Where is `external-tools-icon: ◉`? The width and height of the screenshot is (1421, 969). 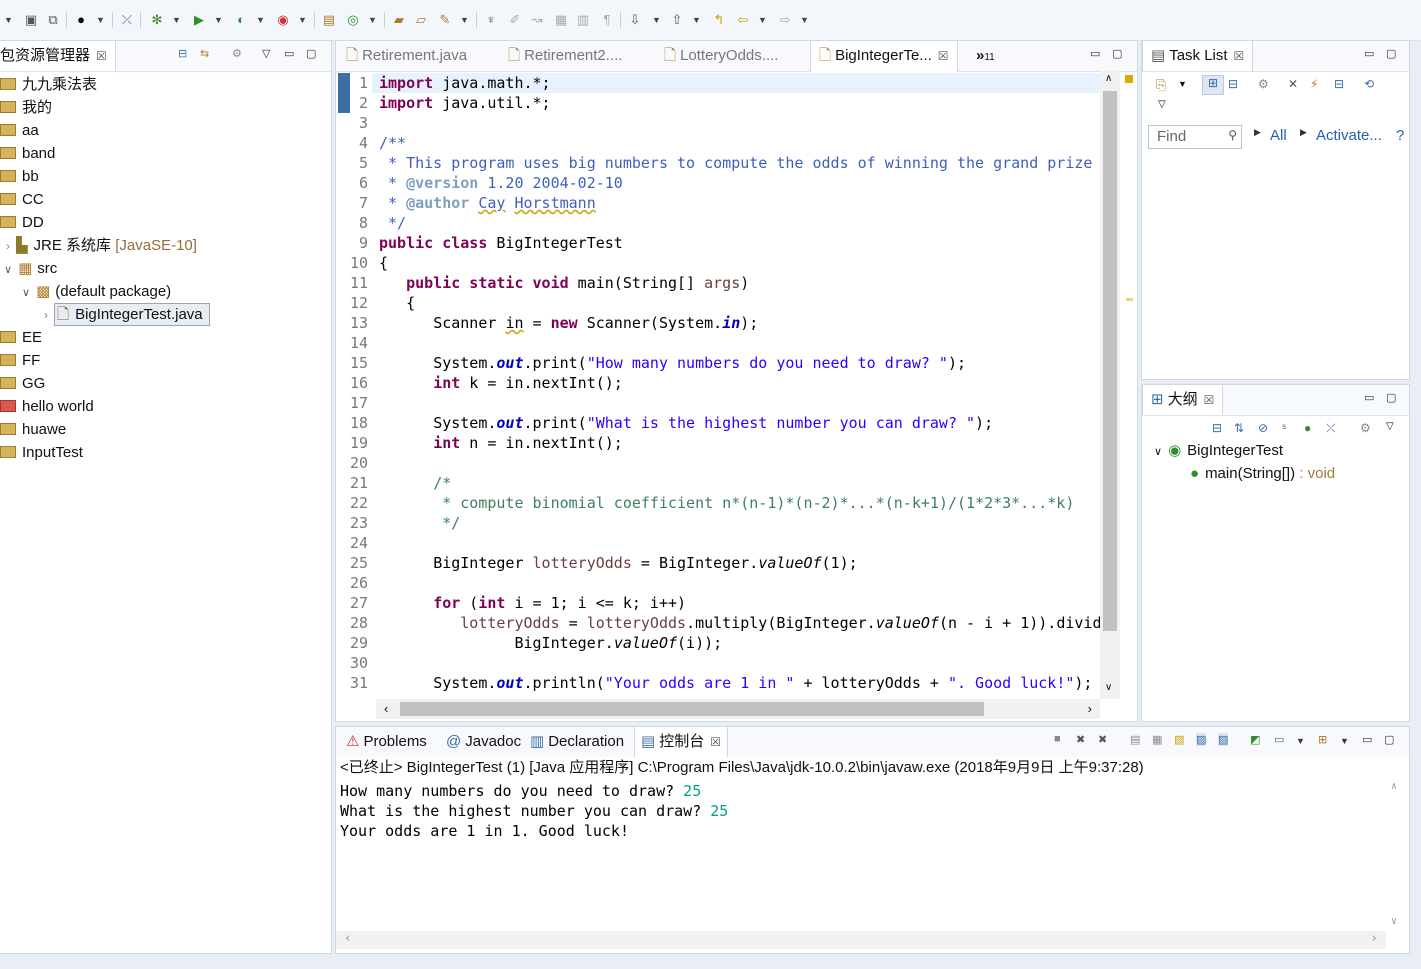
external-tools-icon: ◉ is located at coordinates (283, 20).